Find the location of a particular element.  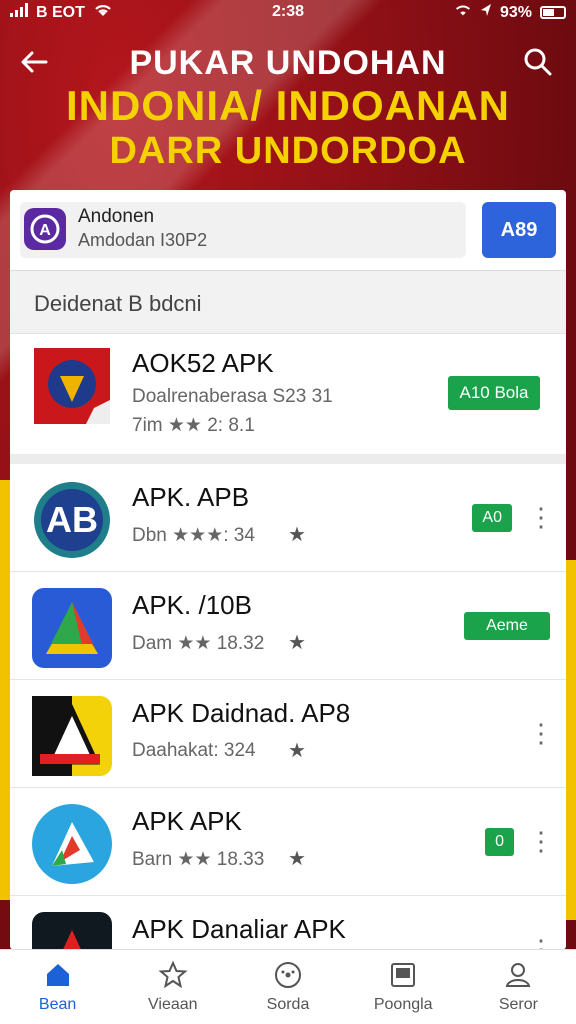

app-name: APK APK is located at coordinates (187, 821).